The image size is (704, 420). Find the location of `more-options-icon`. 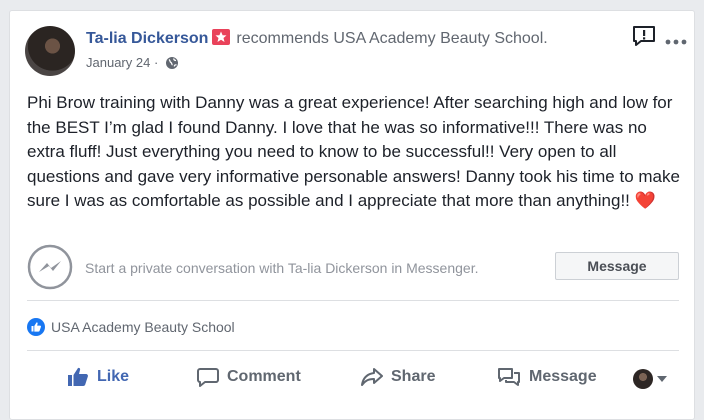

more-options-icon is located at coordinates (676, 39).